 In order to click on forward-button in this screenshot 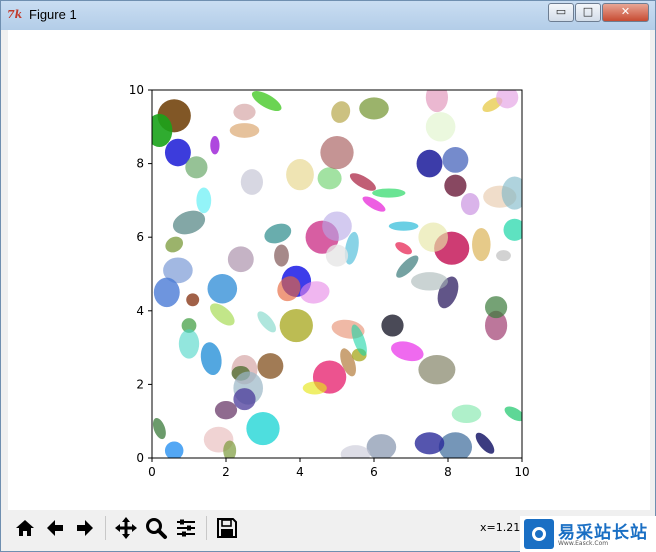, I will do `click(85, 528)`.